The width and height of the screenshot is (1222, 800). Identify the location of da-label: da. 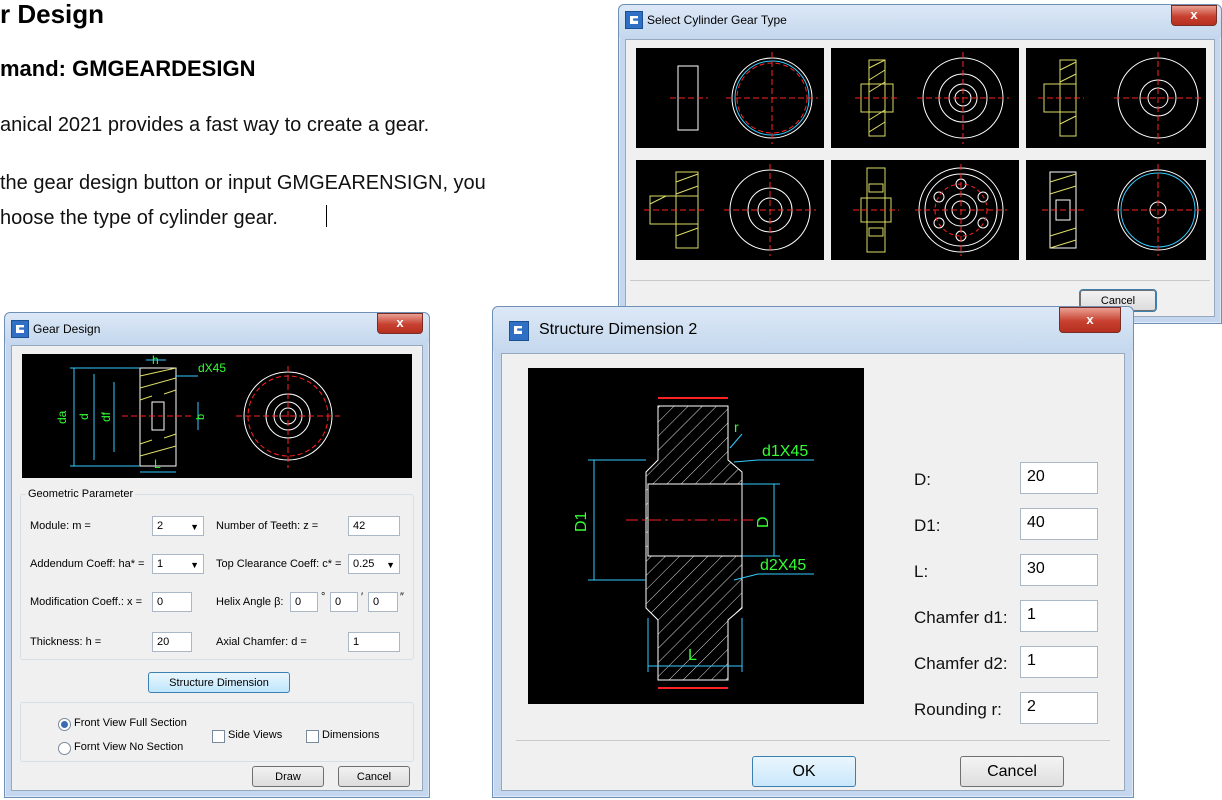
(62, 417).